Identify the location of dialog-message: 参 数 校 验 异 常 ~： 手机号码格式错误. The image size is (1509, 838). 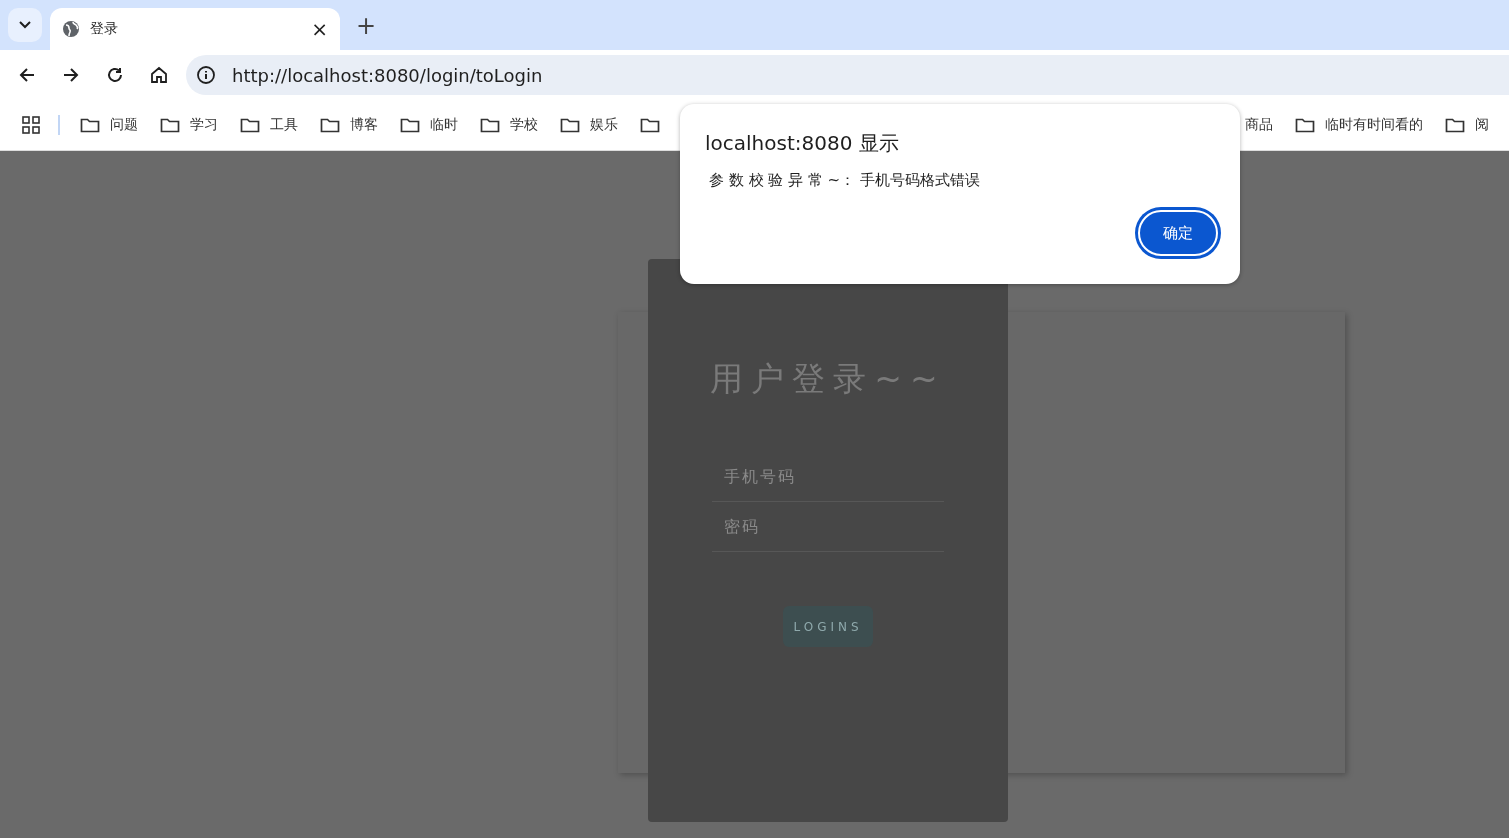
(845, 180).